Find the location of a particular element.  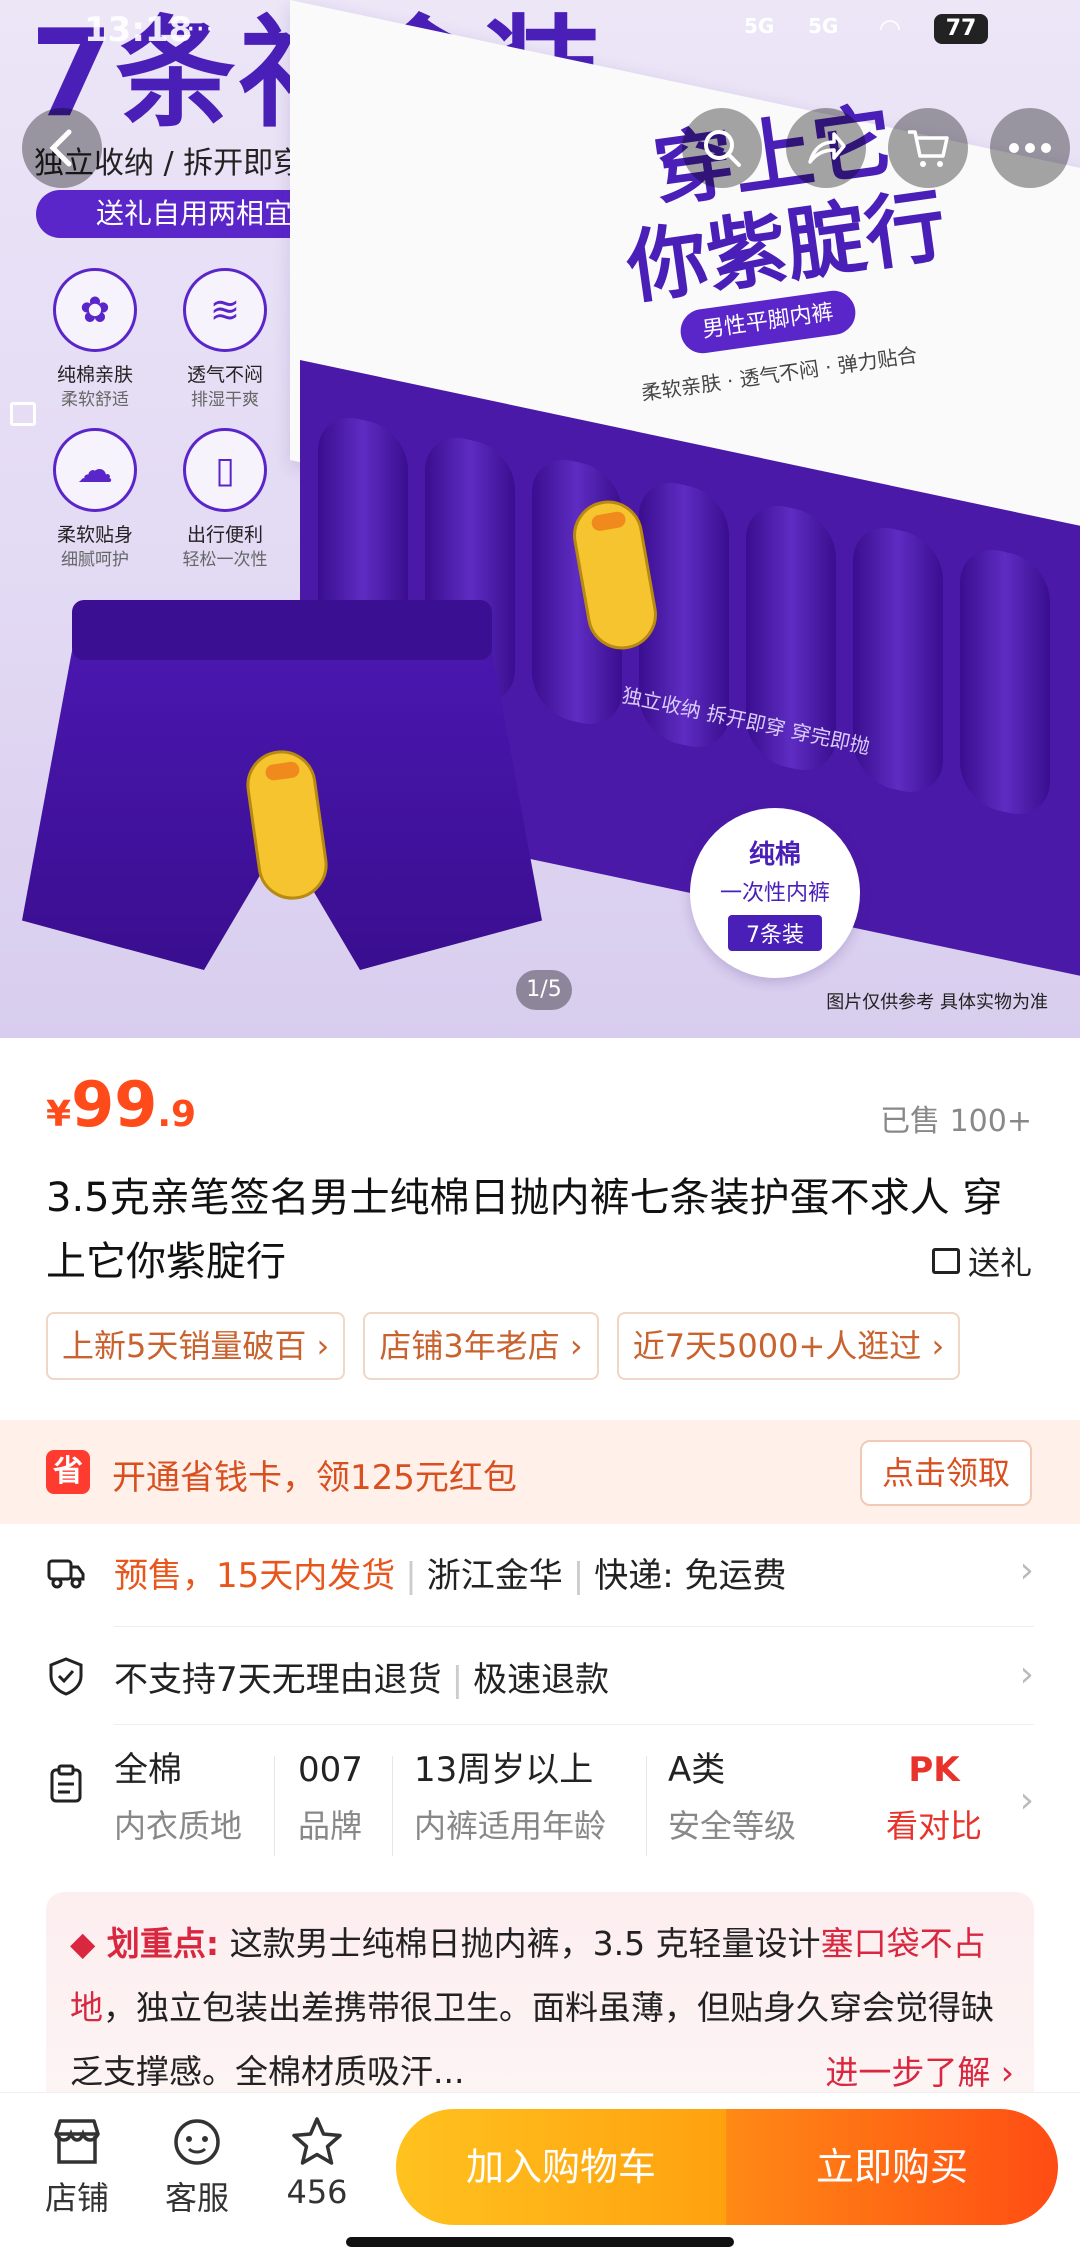

back-button is located at coordinates (62, 148).